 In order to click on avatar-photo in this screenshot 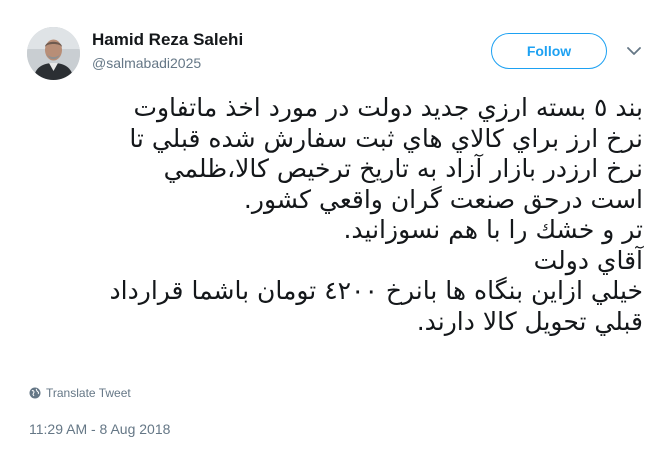, I will do `click(53, 53)`.